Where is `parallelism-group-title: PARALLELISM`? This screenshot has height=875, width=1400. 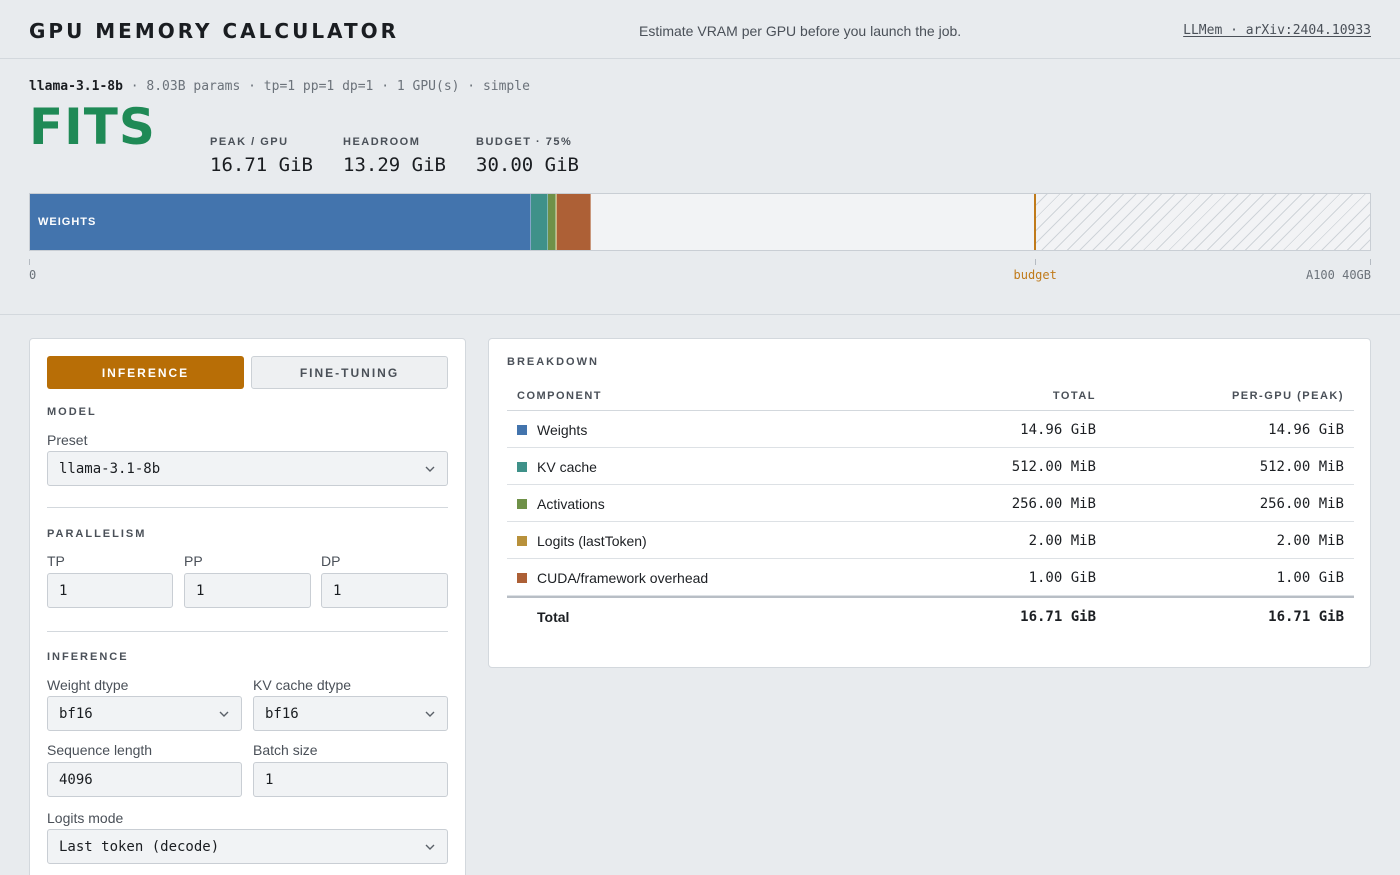
parallelism-group-title: PARALLELISM is located at coordinates (97, 534).